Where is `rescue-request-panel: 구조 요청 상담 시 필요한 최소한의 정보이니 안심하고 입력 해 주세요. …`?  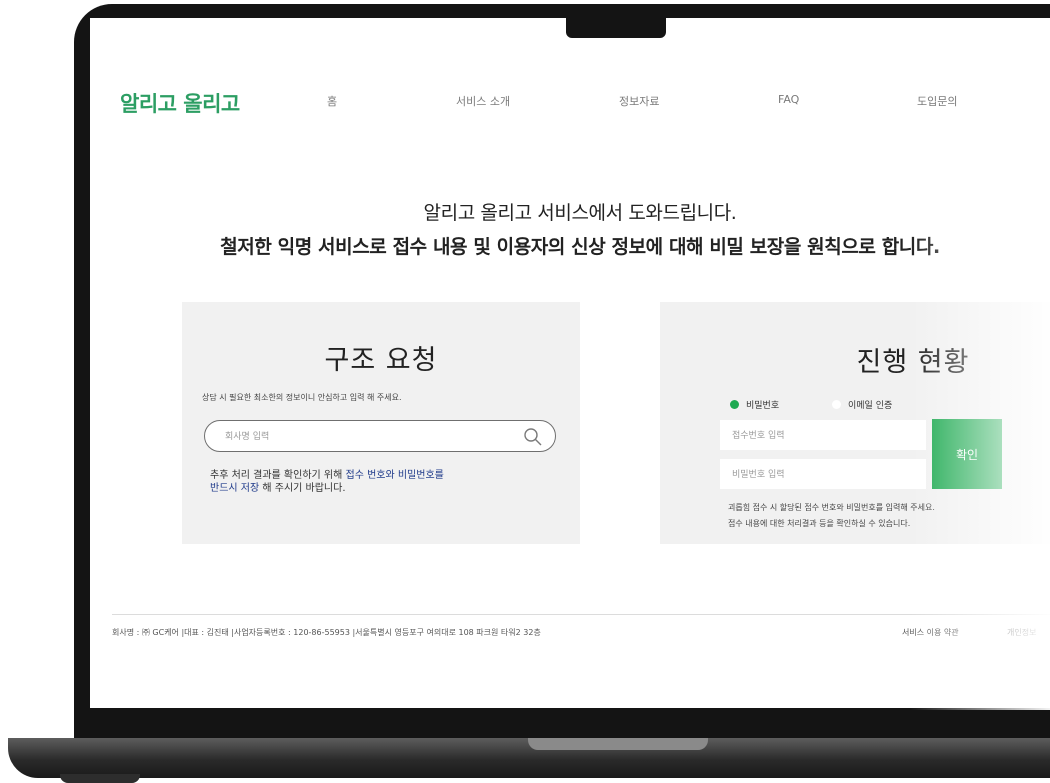 rescue-request-panel: 구조 요청 상담 시 필요한 최소한의 정보이니 안심하고 입력 해 주세요. … is located at coordinates (381, 423).